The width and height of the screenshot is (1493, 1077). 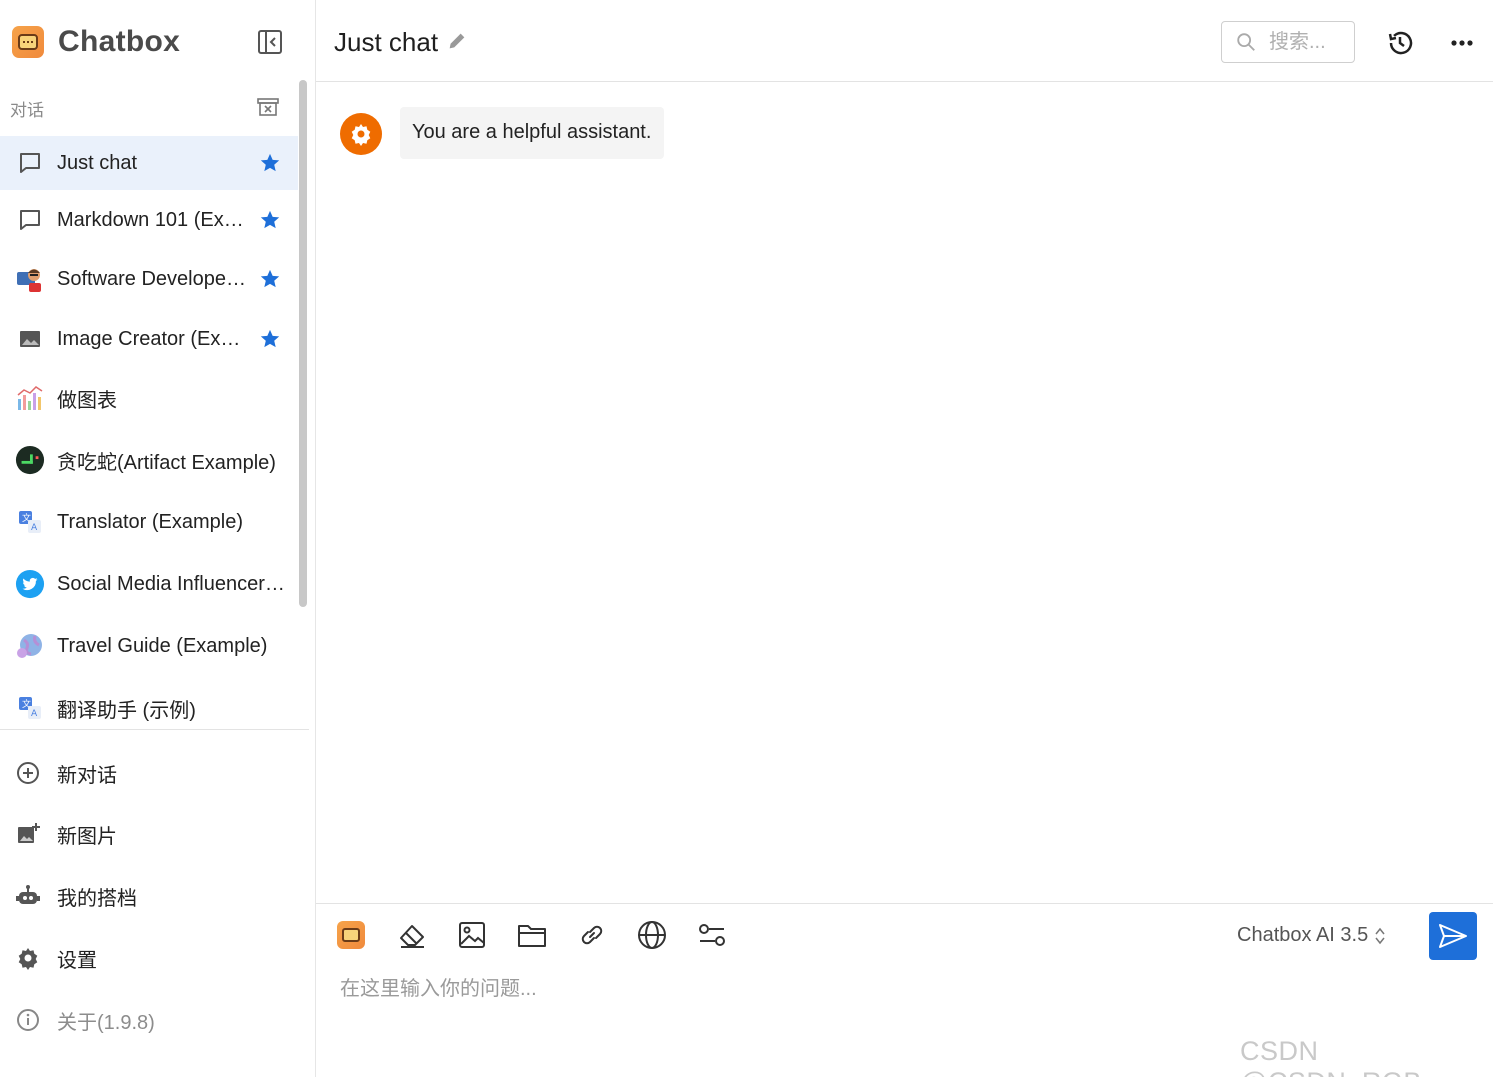 What do you see at coordinates (77, 960) in the screenshot?
I see `menu-label: 设置` at bounding box center [77, 960].